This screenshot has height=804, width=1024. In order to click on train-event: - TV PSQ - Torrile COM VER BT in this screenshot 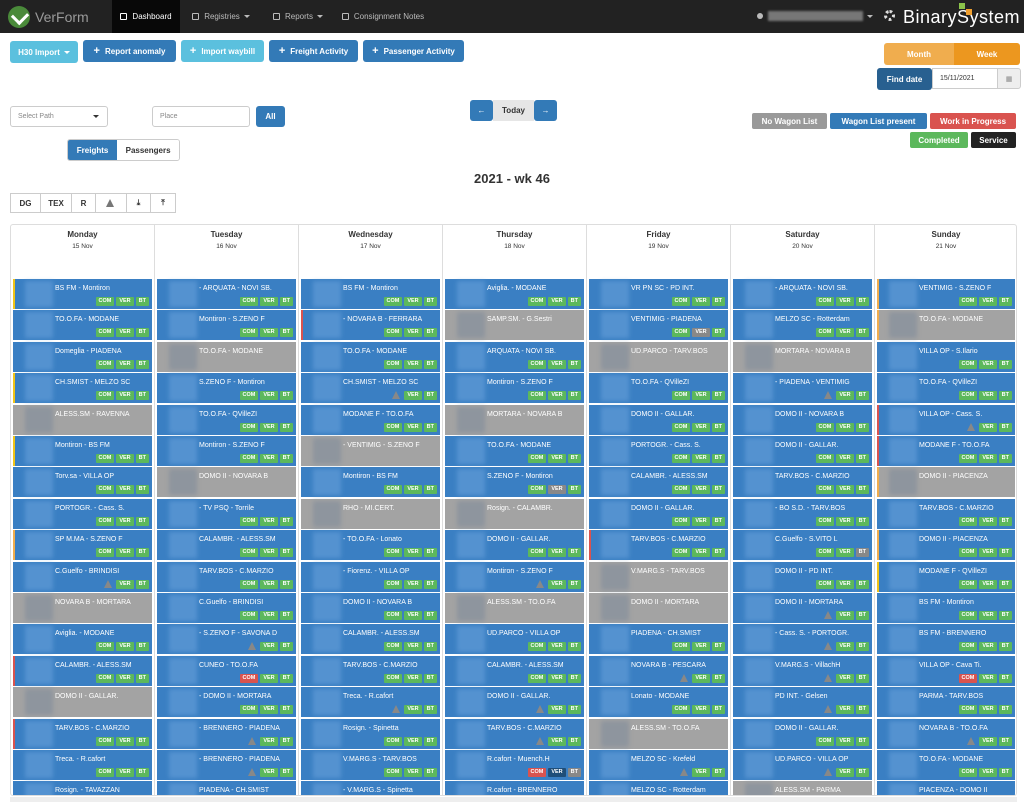, I will do `click(226, 514)`.